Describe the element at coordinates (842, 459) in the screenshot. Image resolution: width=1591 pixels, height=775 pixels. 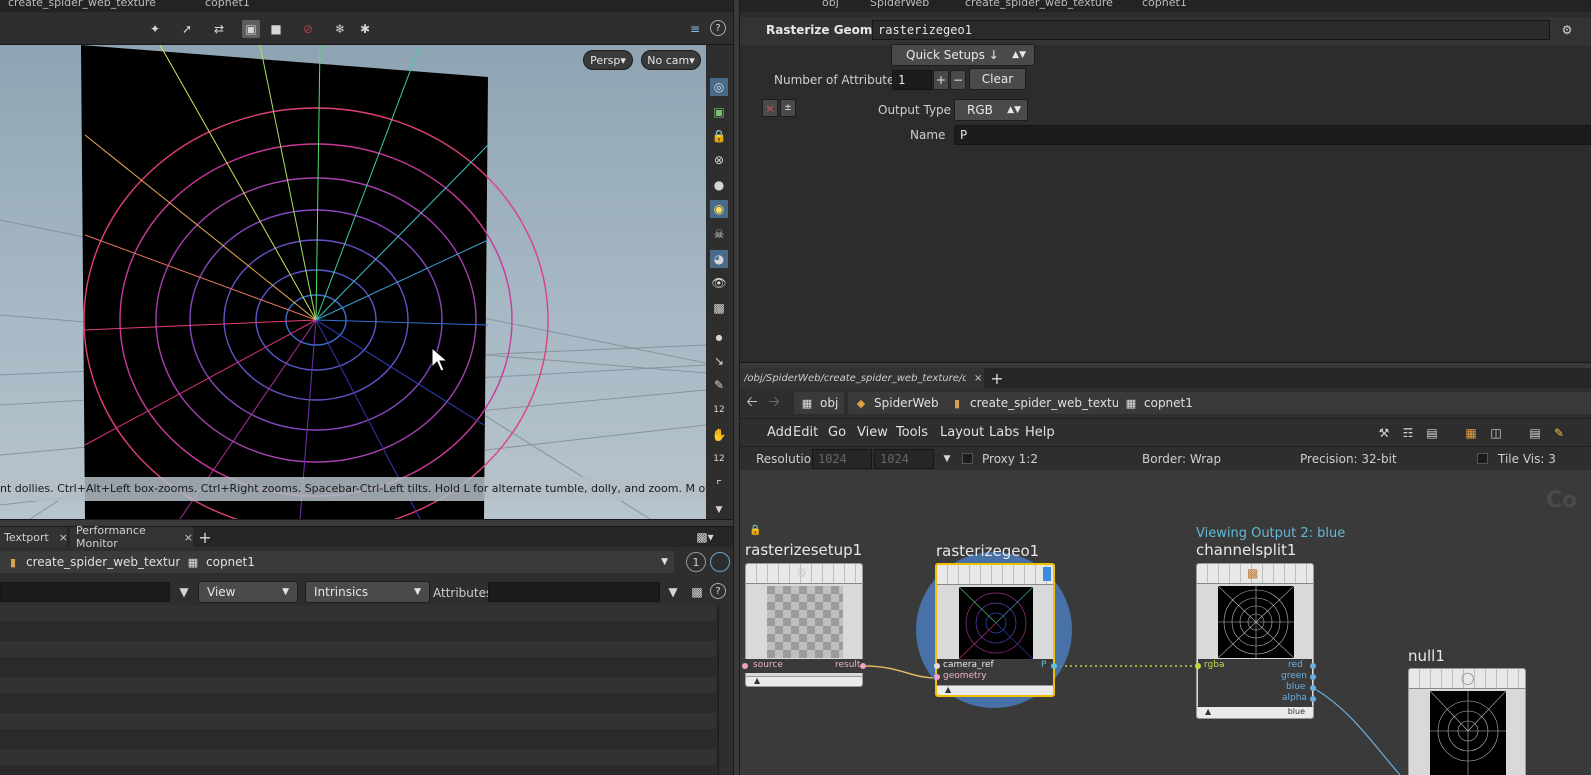
I see `res-width-field: 1024` at that location.